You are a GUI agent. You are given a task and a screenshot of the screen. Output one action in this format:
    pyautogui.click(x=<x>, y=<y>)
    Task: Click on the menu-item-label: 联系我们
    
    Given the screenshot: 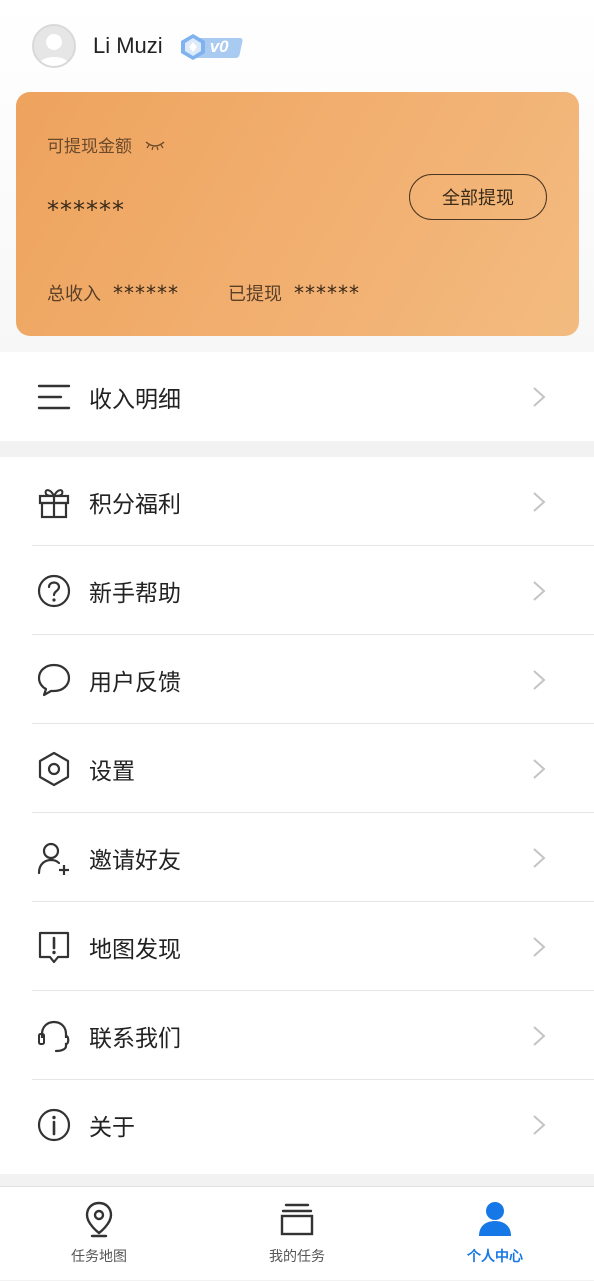 What is the action you would take?
    pyautogui.click(x=135, y=1038)
    